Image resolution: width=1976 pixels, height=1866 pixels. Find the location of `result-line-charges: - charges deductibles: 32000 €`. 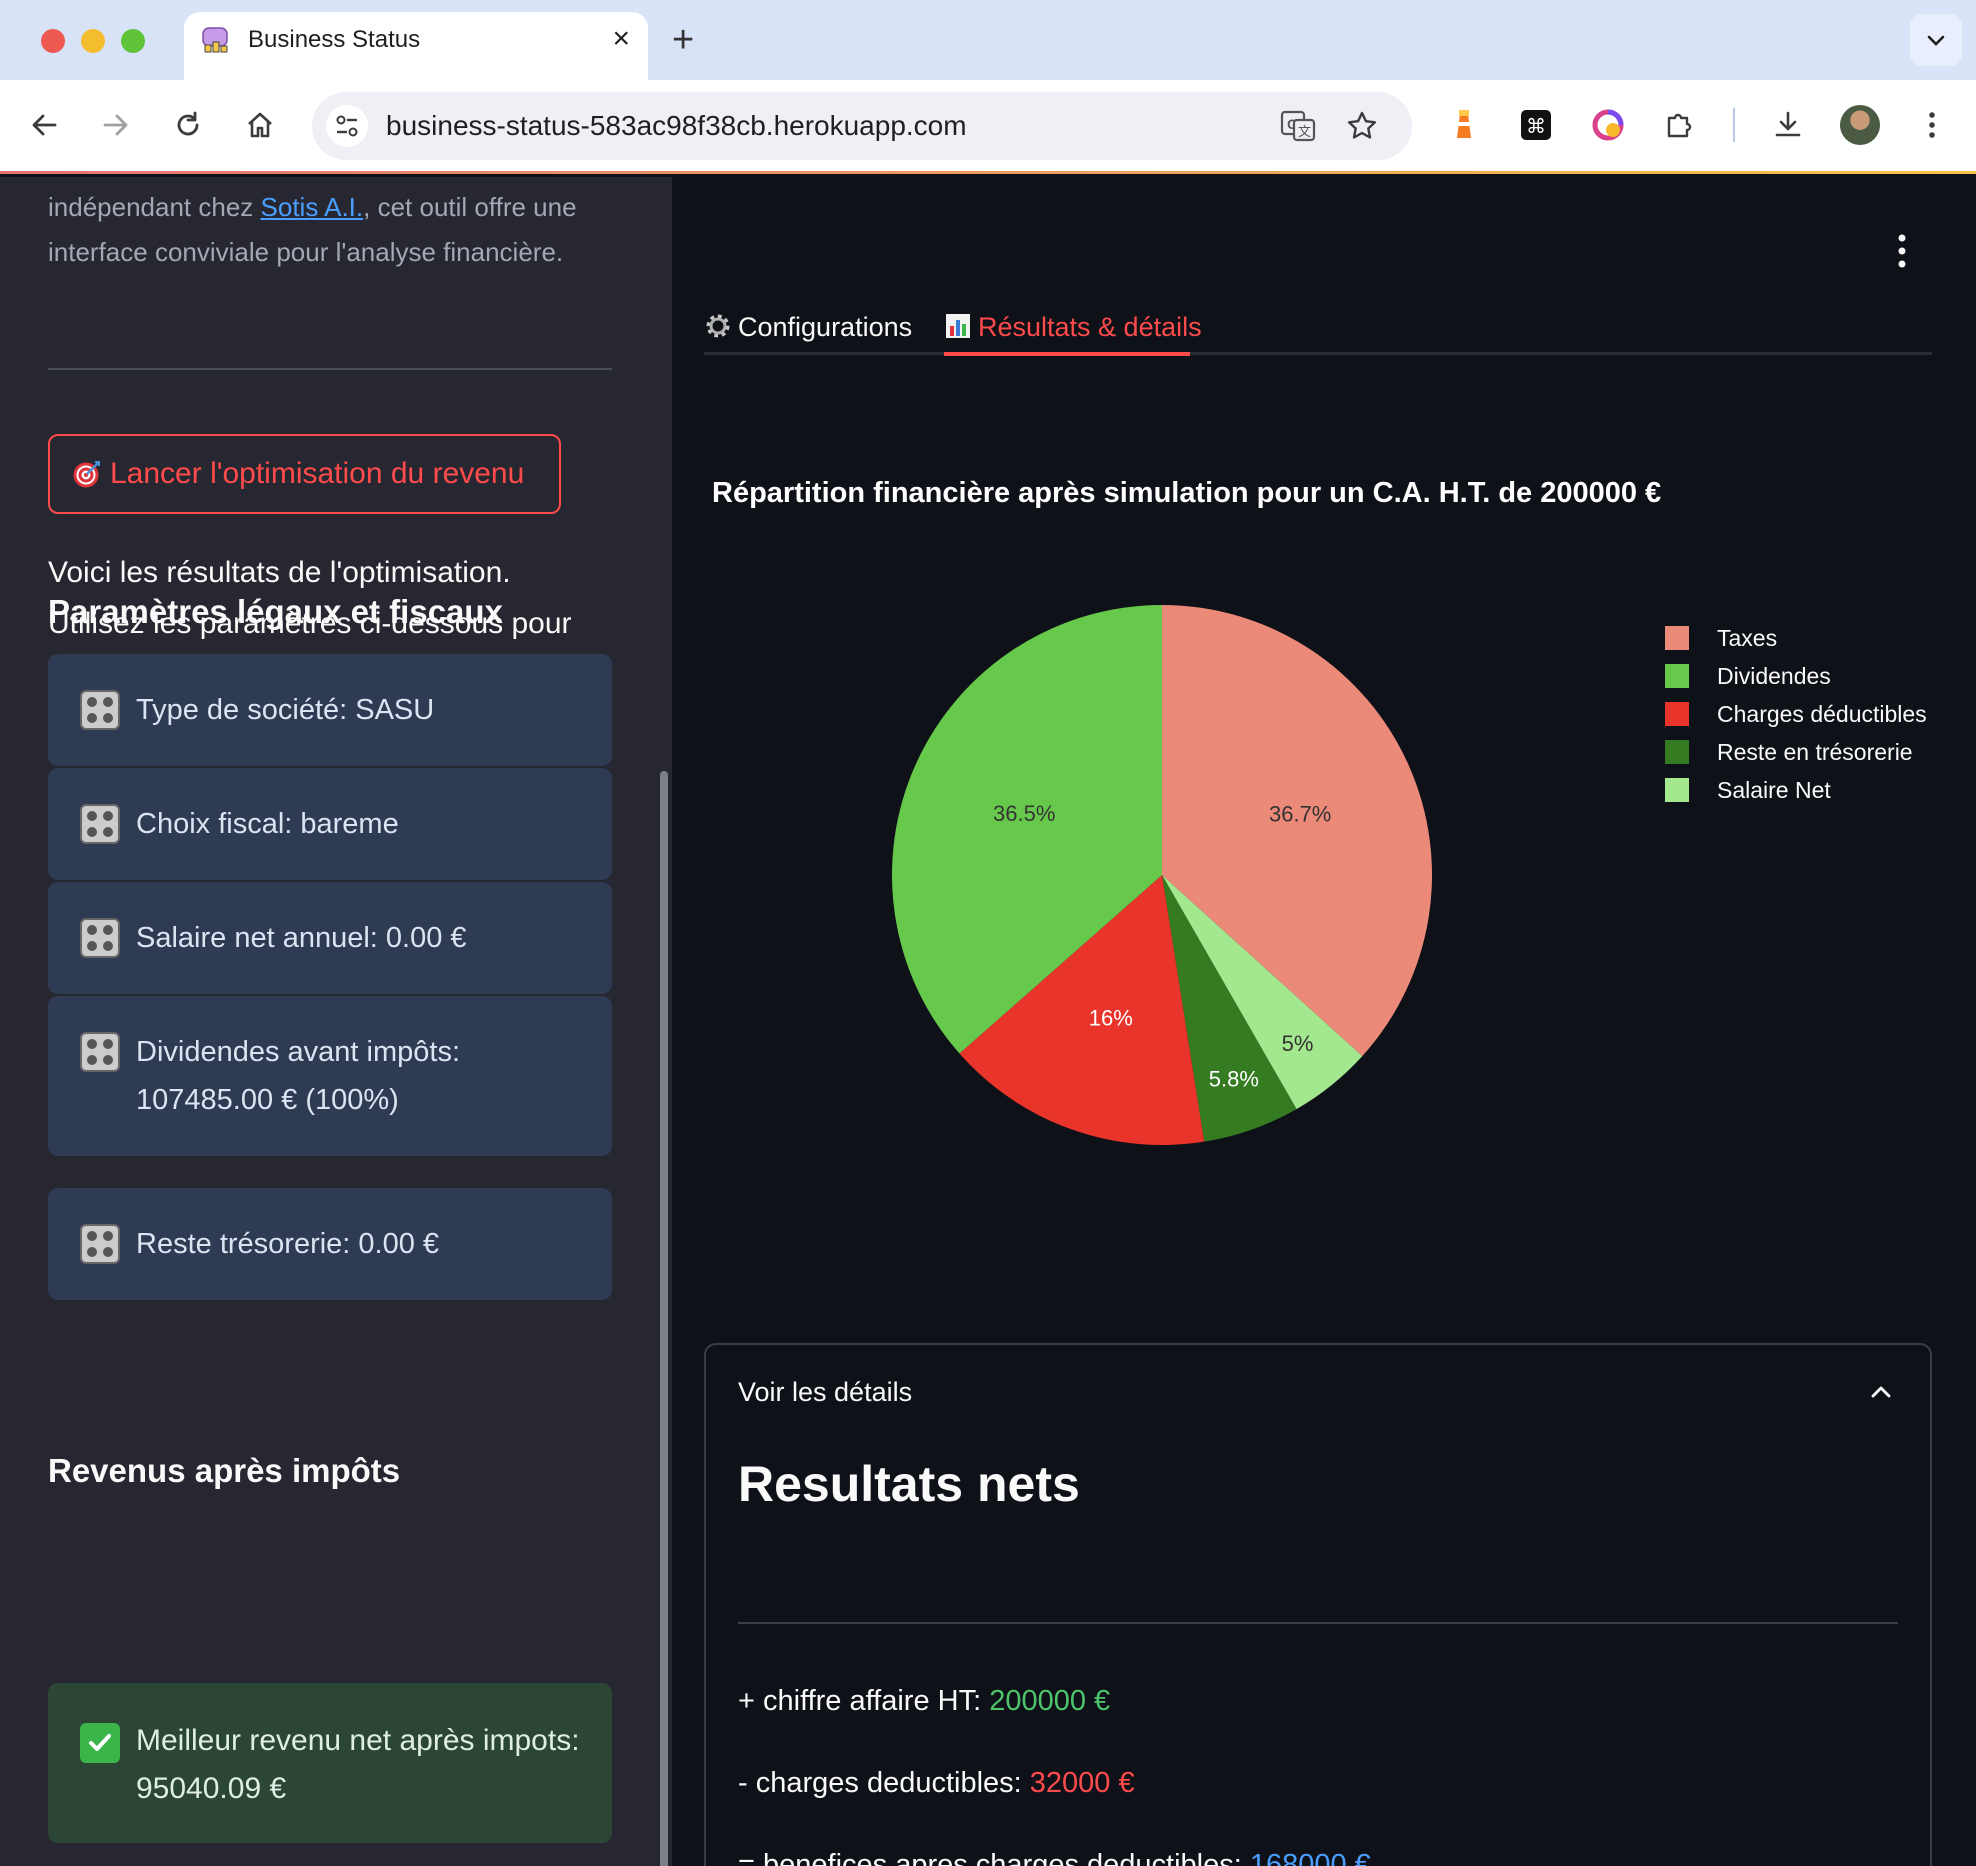

result-line-charges: - charges deductibles: 32000 € is located at coordinates (936, 1783).